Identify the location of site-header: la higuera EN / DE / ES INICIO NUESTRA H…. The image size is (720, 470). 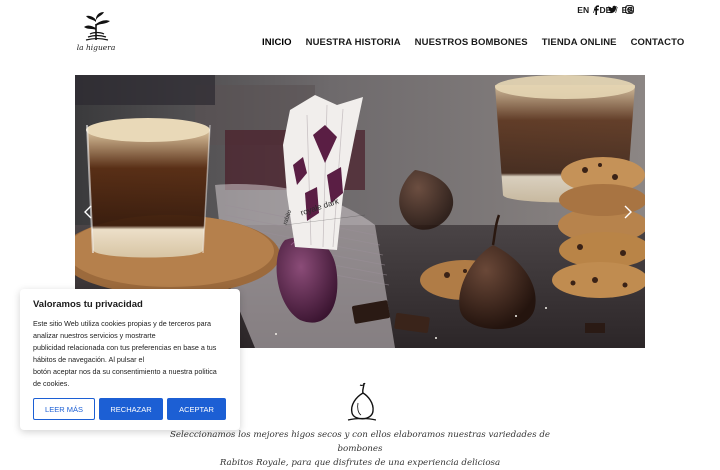
(360, 35).